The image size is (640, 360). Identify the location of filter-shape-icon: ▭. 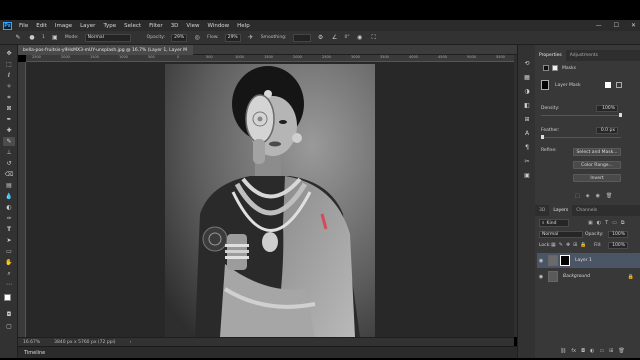
(614, 223).